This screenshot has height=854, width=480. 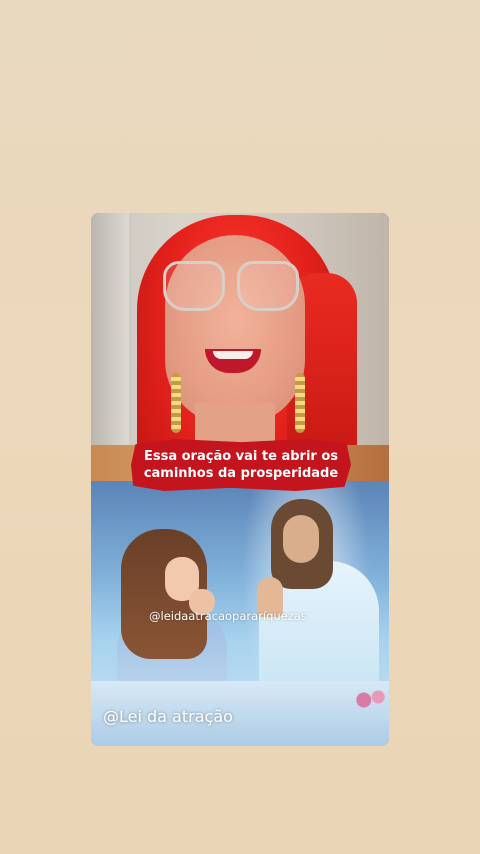 What do you see at coordinates (194, 286) in the screenshot?
I see `glasses-left-lens` at bounding box center [194, 286].